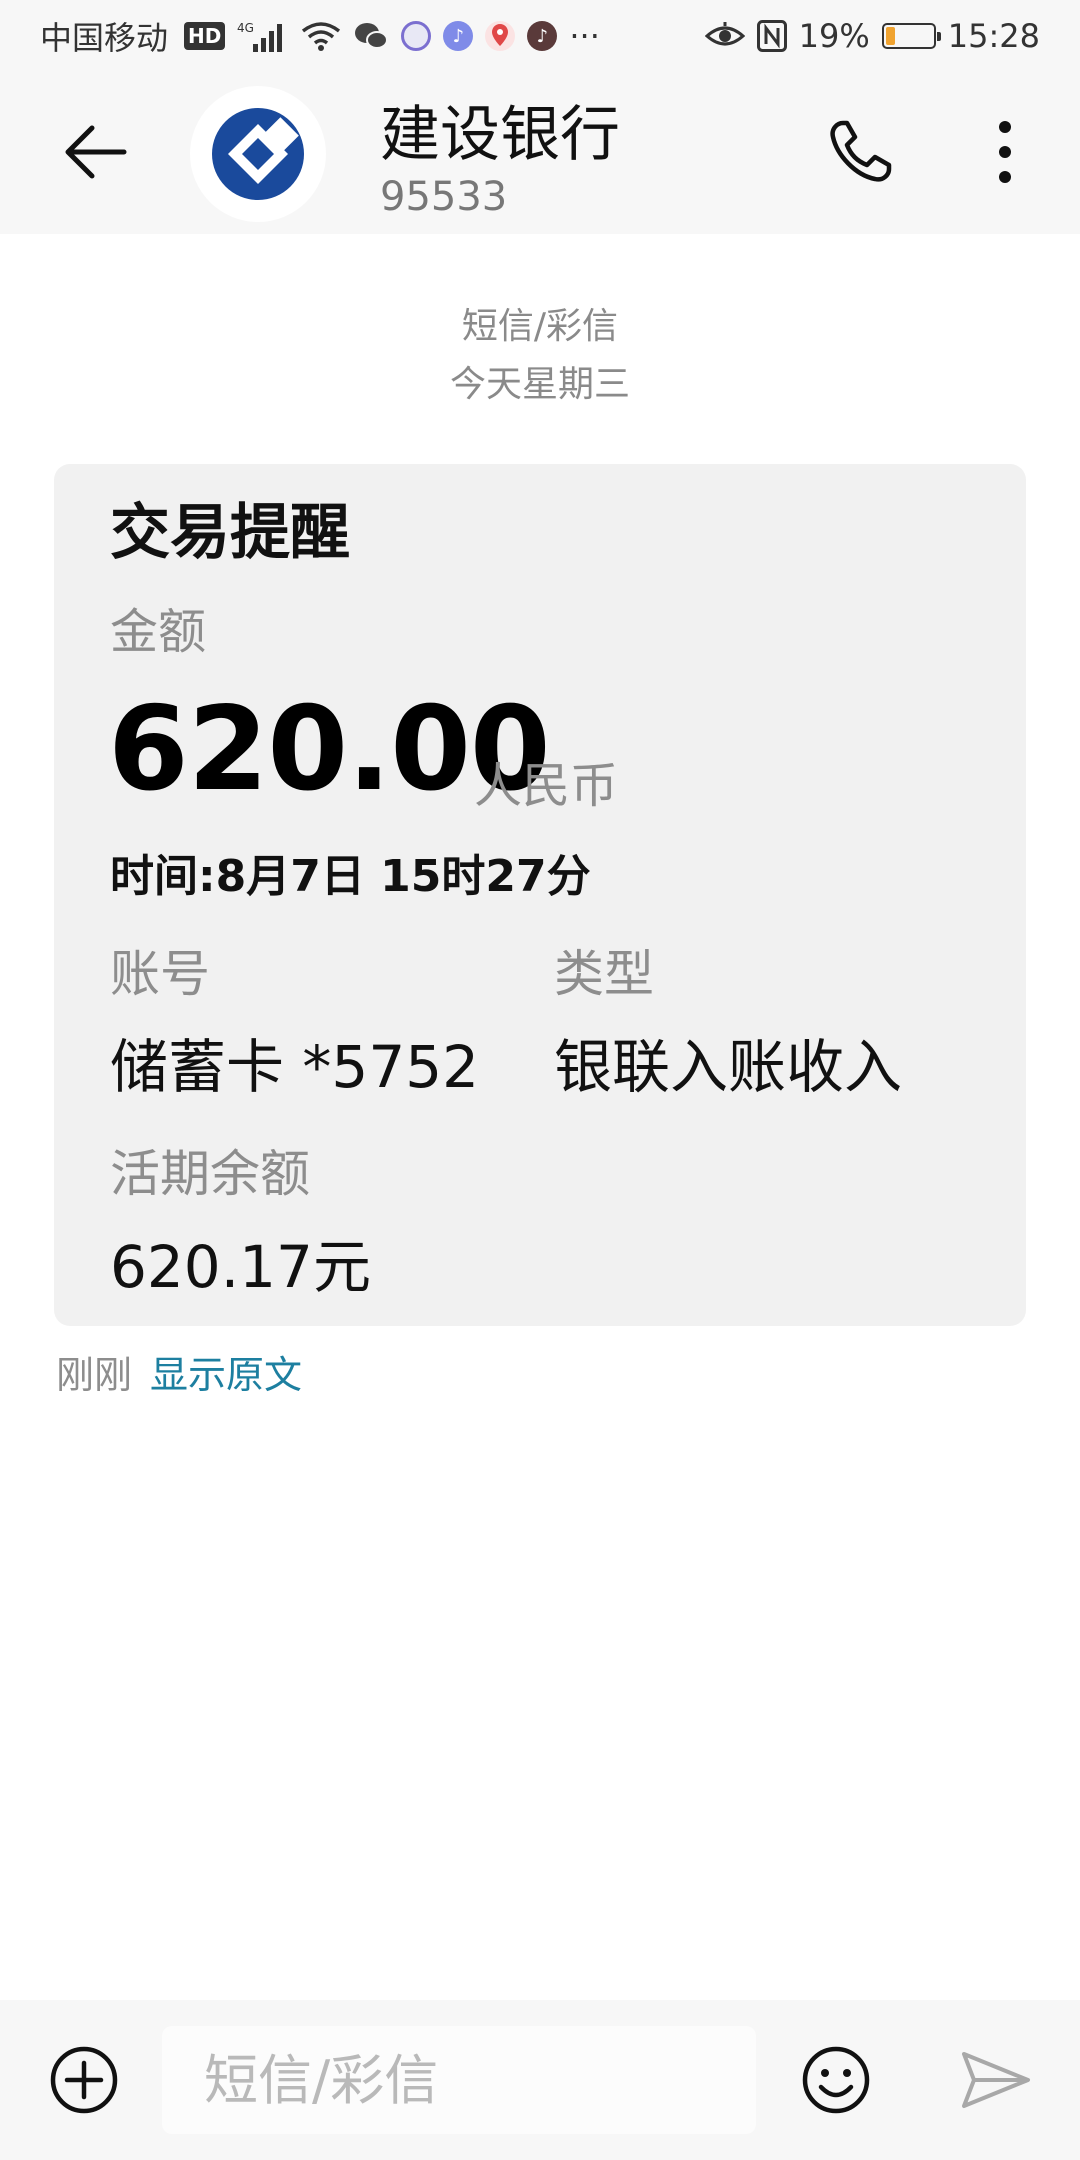 This screenshot has height=2160, width=1080. What do you see at coordinates (539, 384) in the screenshot?
I see `date-label: 今天星期三` at bounding box center [539, 384].